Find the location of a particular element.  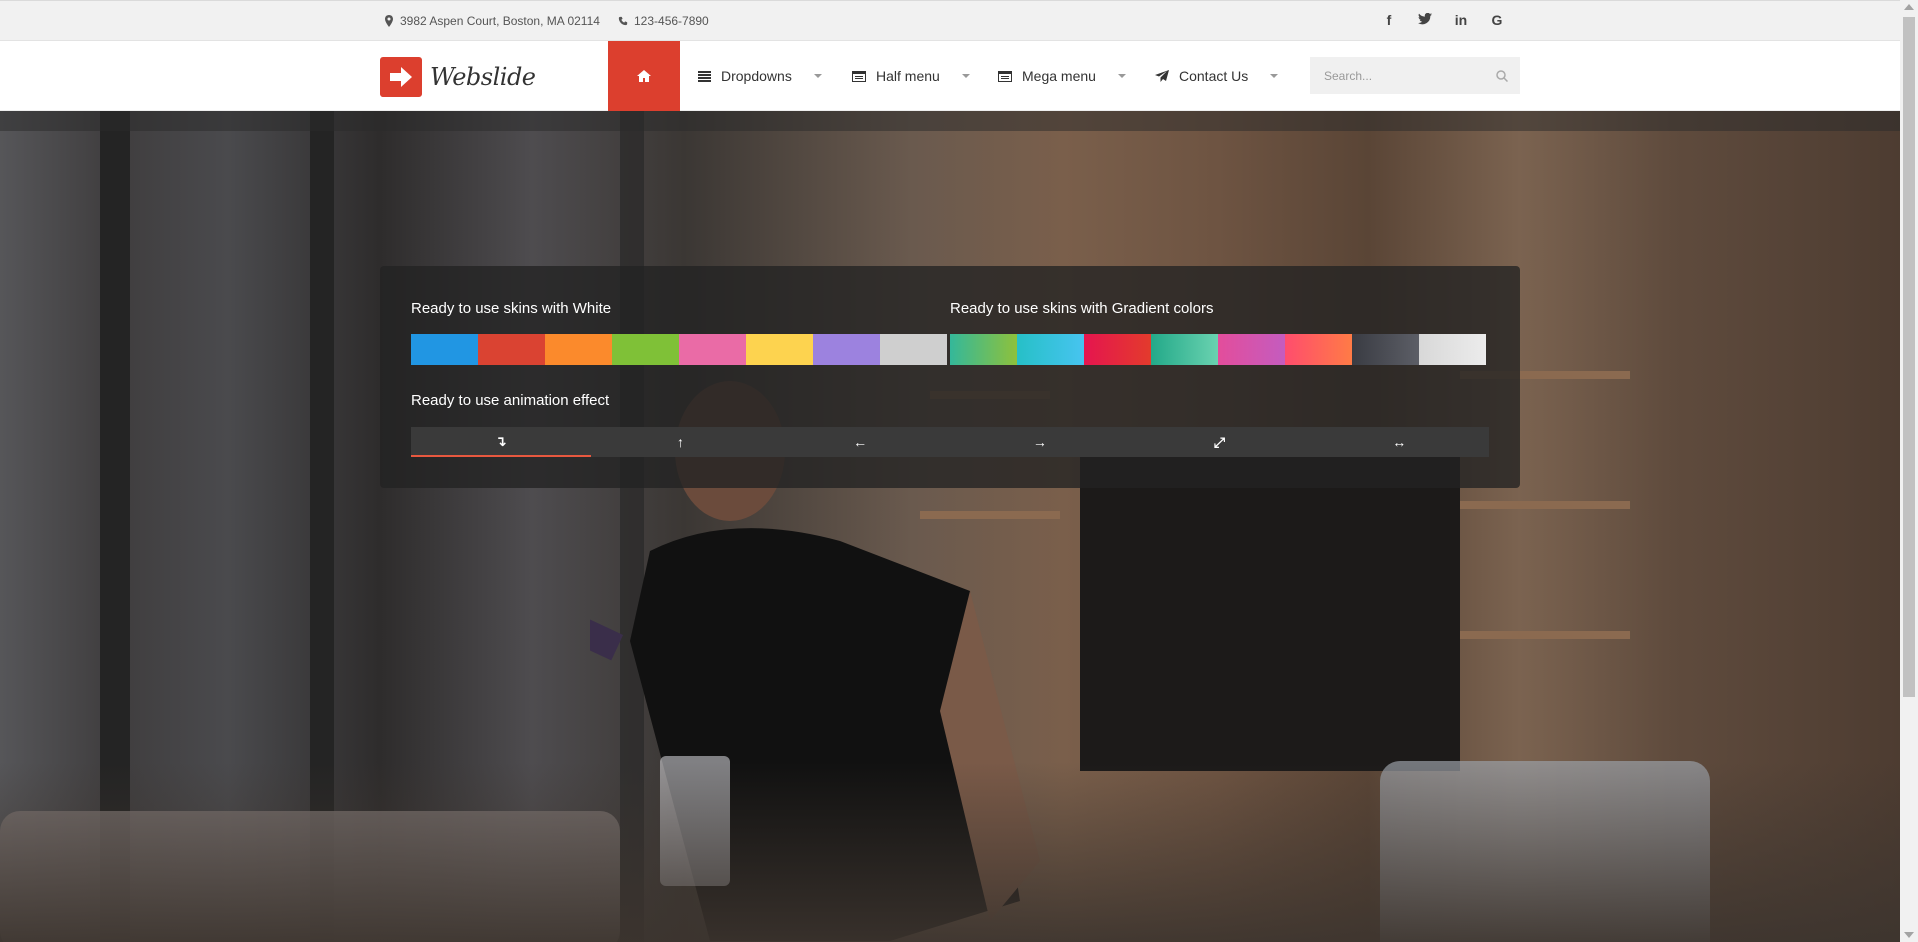

anim-expand-button: ↔ is located at coordinates (1399, 442).